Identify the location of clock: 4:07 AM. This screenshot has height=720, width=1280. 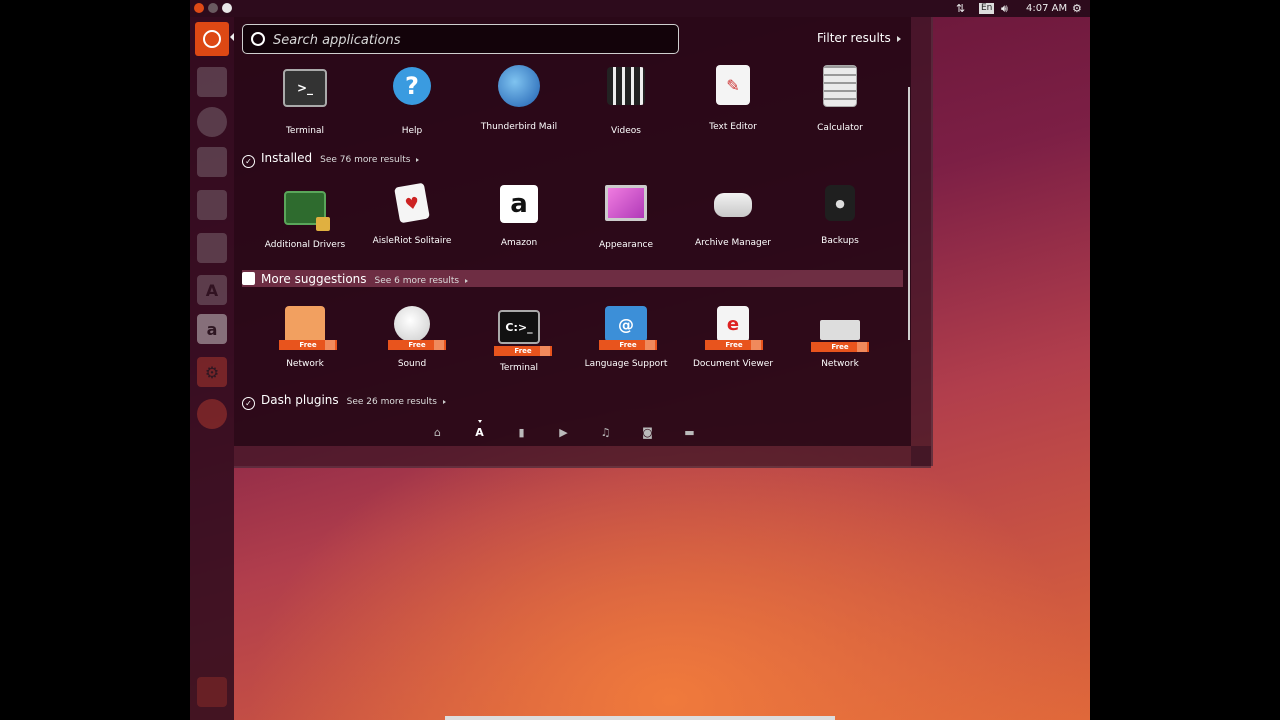
(1046, 8).